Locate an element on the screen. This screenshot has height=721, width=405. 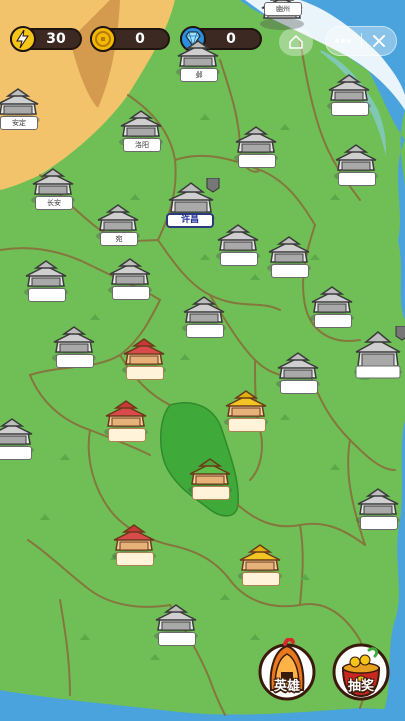
city-label-youzhou: 幽州 is located at coordinates (283, 9).